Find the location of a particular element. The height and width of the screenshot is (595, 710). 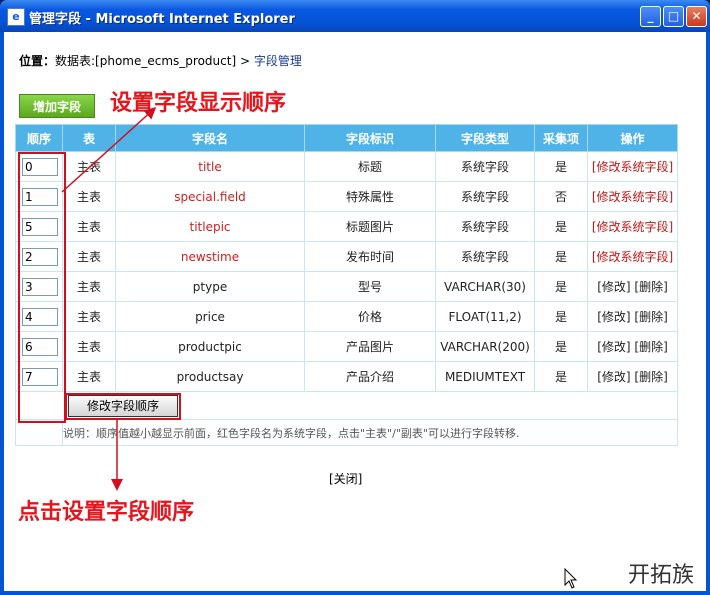

field-label-cell: 特殊属性 is located at coordinates (370, 196).